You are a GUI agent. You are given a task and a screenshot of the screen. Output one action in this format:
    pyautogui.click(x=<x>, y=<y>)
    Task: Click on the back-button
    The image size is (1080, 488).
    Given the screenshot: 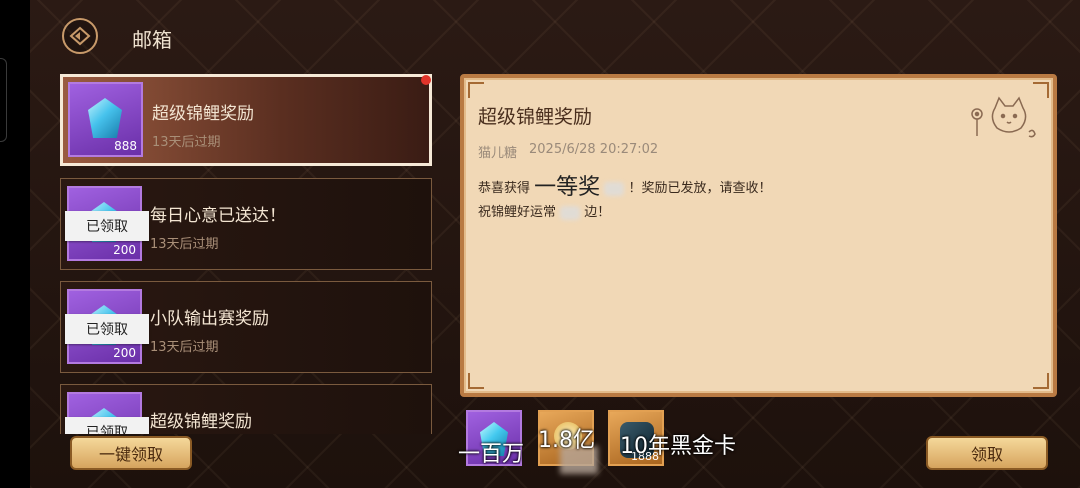 What is the action you would take?
    pyautogui.click(x=80, y=36)
    